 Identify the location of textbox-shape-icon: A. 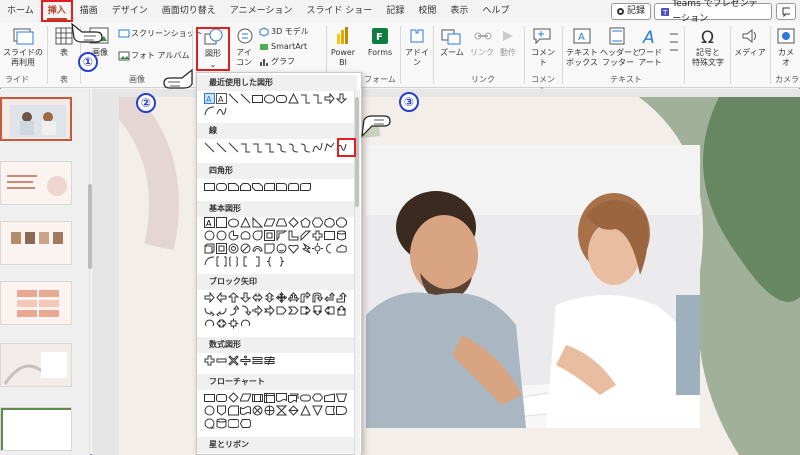
(209, 98).